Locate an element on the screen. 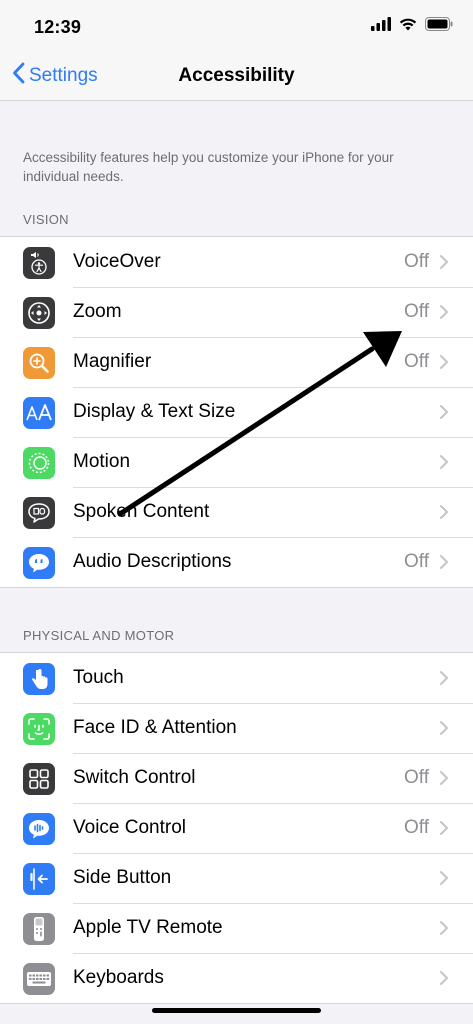  row-spoken-content: Spoken Content is located at coordinates (236, 512).